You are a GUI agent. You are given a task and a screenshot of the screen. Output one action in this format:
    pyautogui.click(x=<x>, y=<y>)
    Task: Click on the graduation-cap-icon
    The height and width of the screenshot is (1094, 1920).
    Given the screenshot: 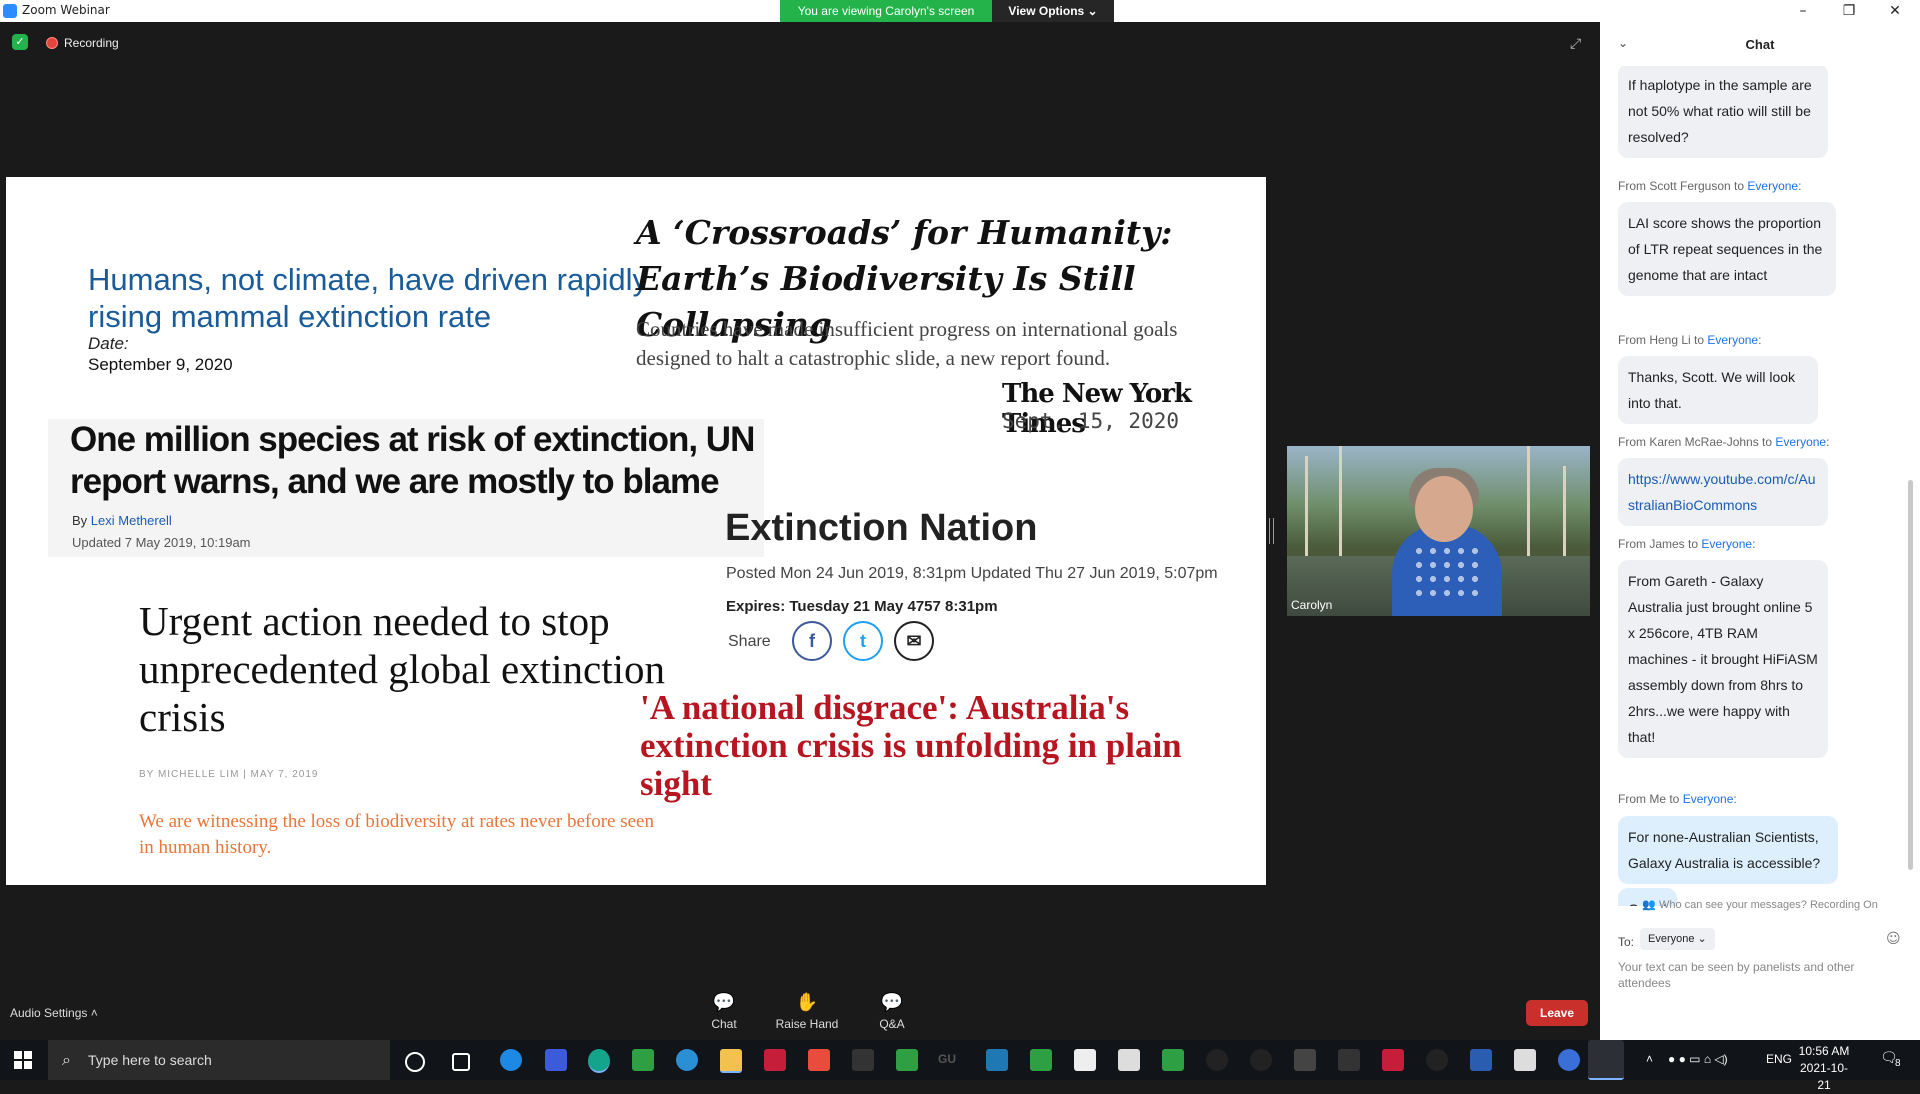 What is the action you would take?
    pyautogui.click(x=863, y=1060)
    